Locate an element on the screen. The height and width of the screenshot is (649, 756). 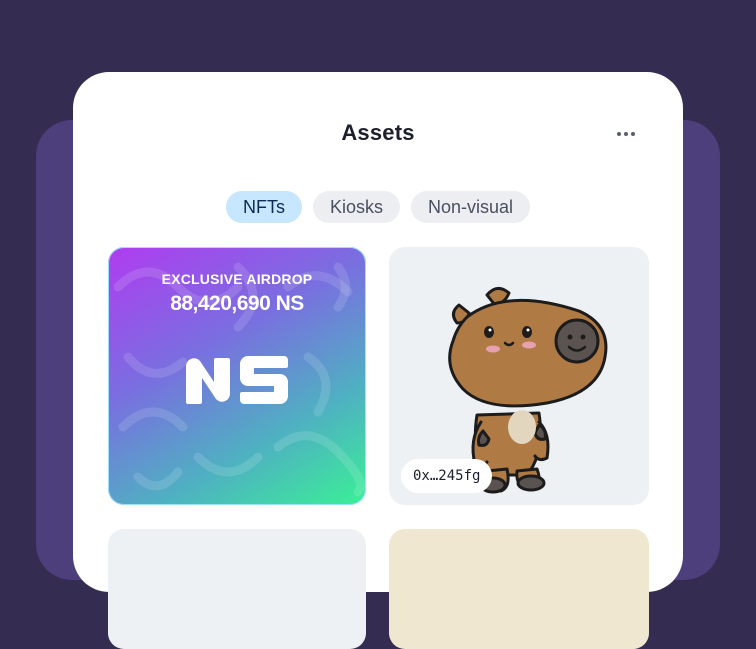
tab-non-visual: Non-visual is located at coordinates (470, 207).